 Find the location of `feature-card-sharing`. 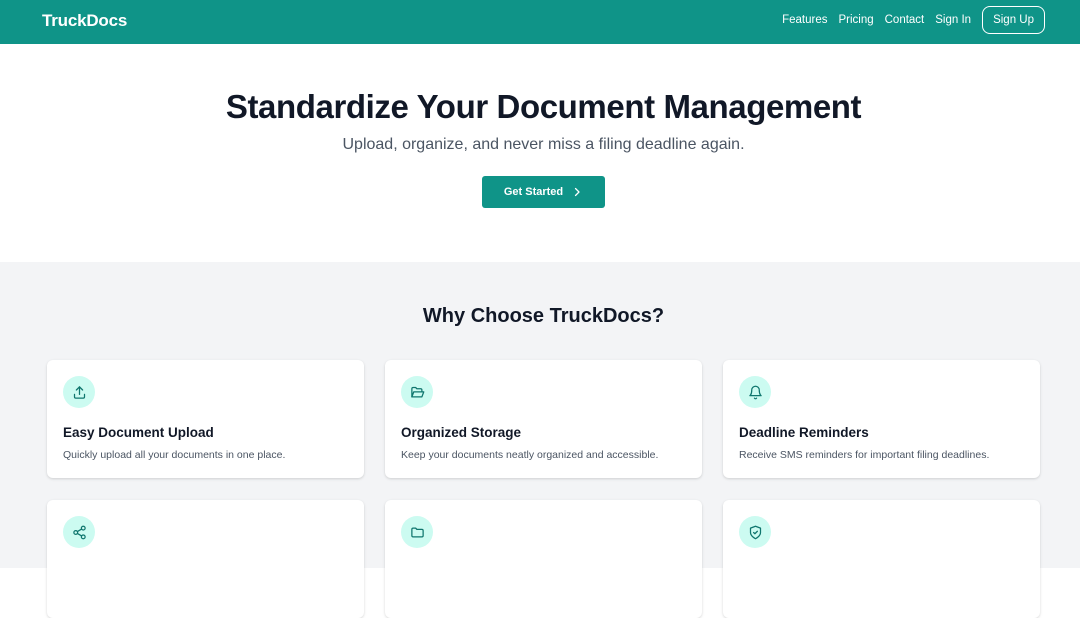

feature-card-sharing is located at coordinates (205, 559).